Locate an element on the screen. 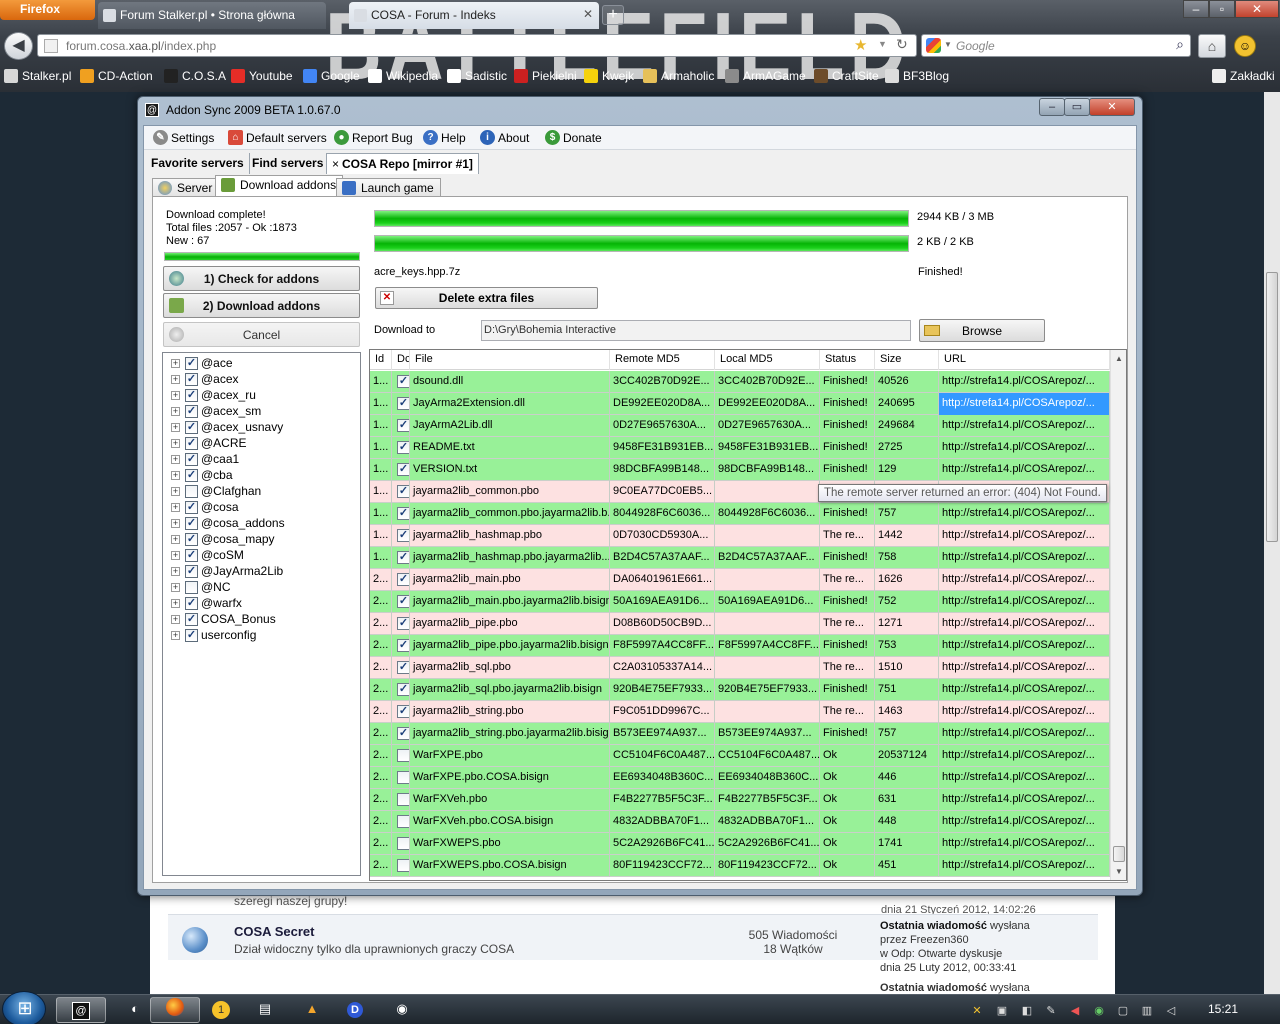 The image size is (1280, 1024). cell-status: Finished! is located at coordinates (847, 470).